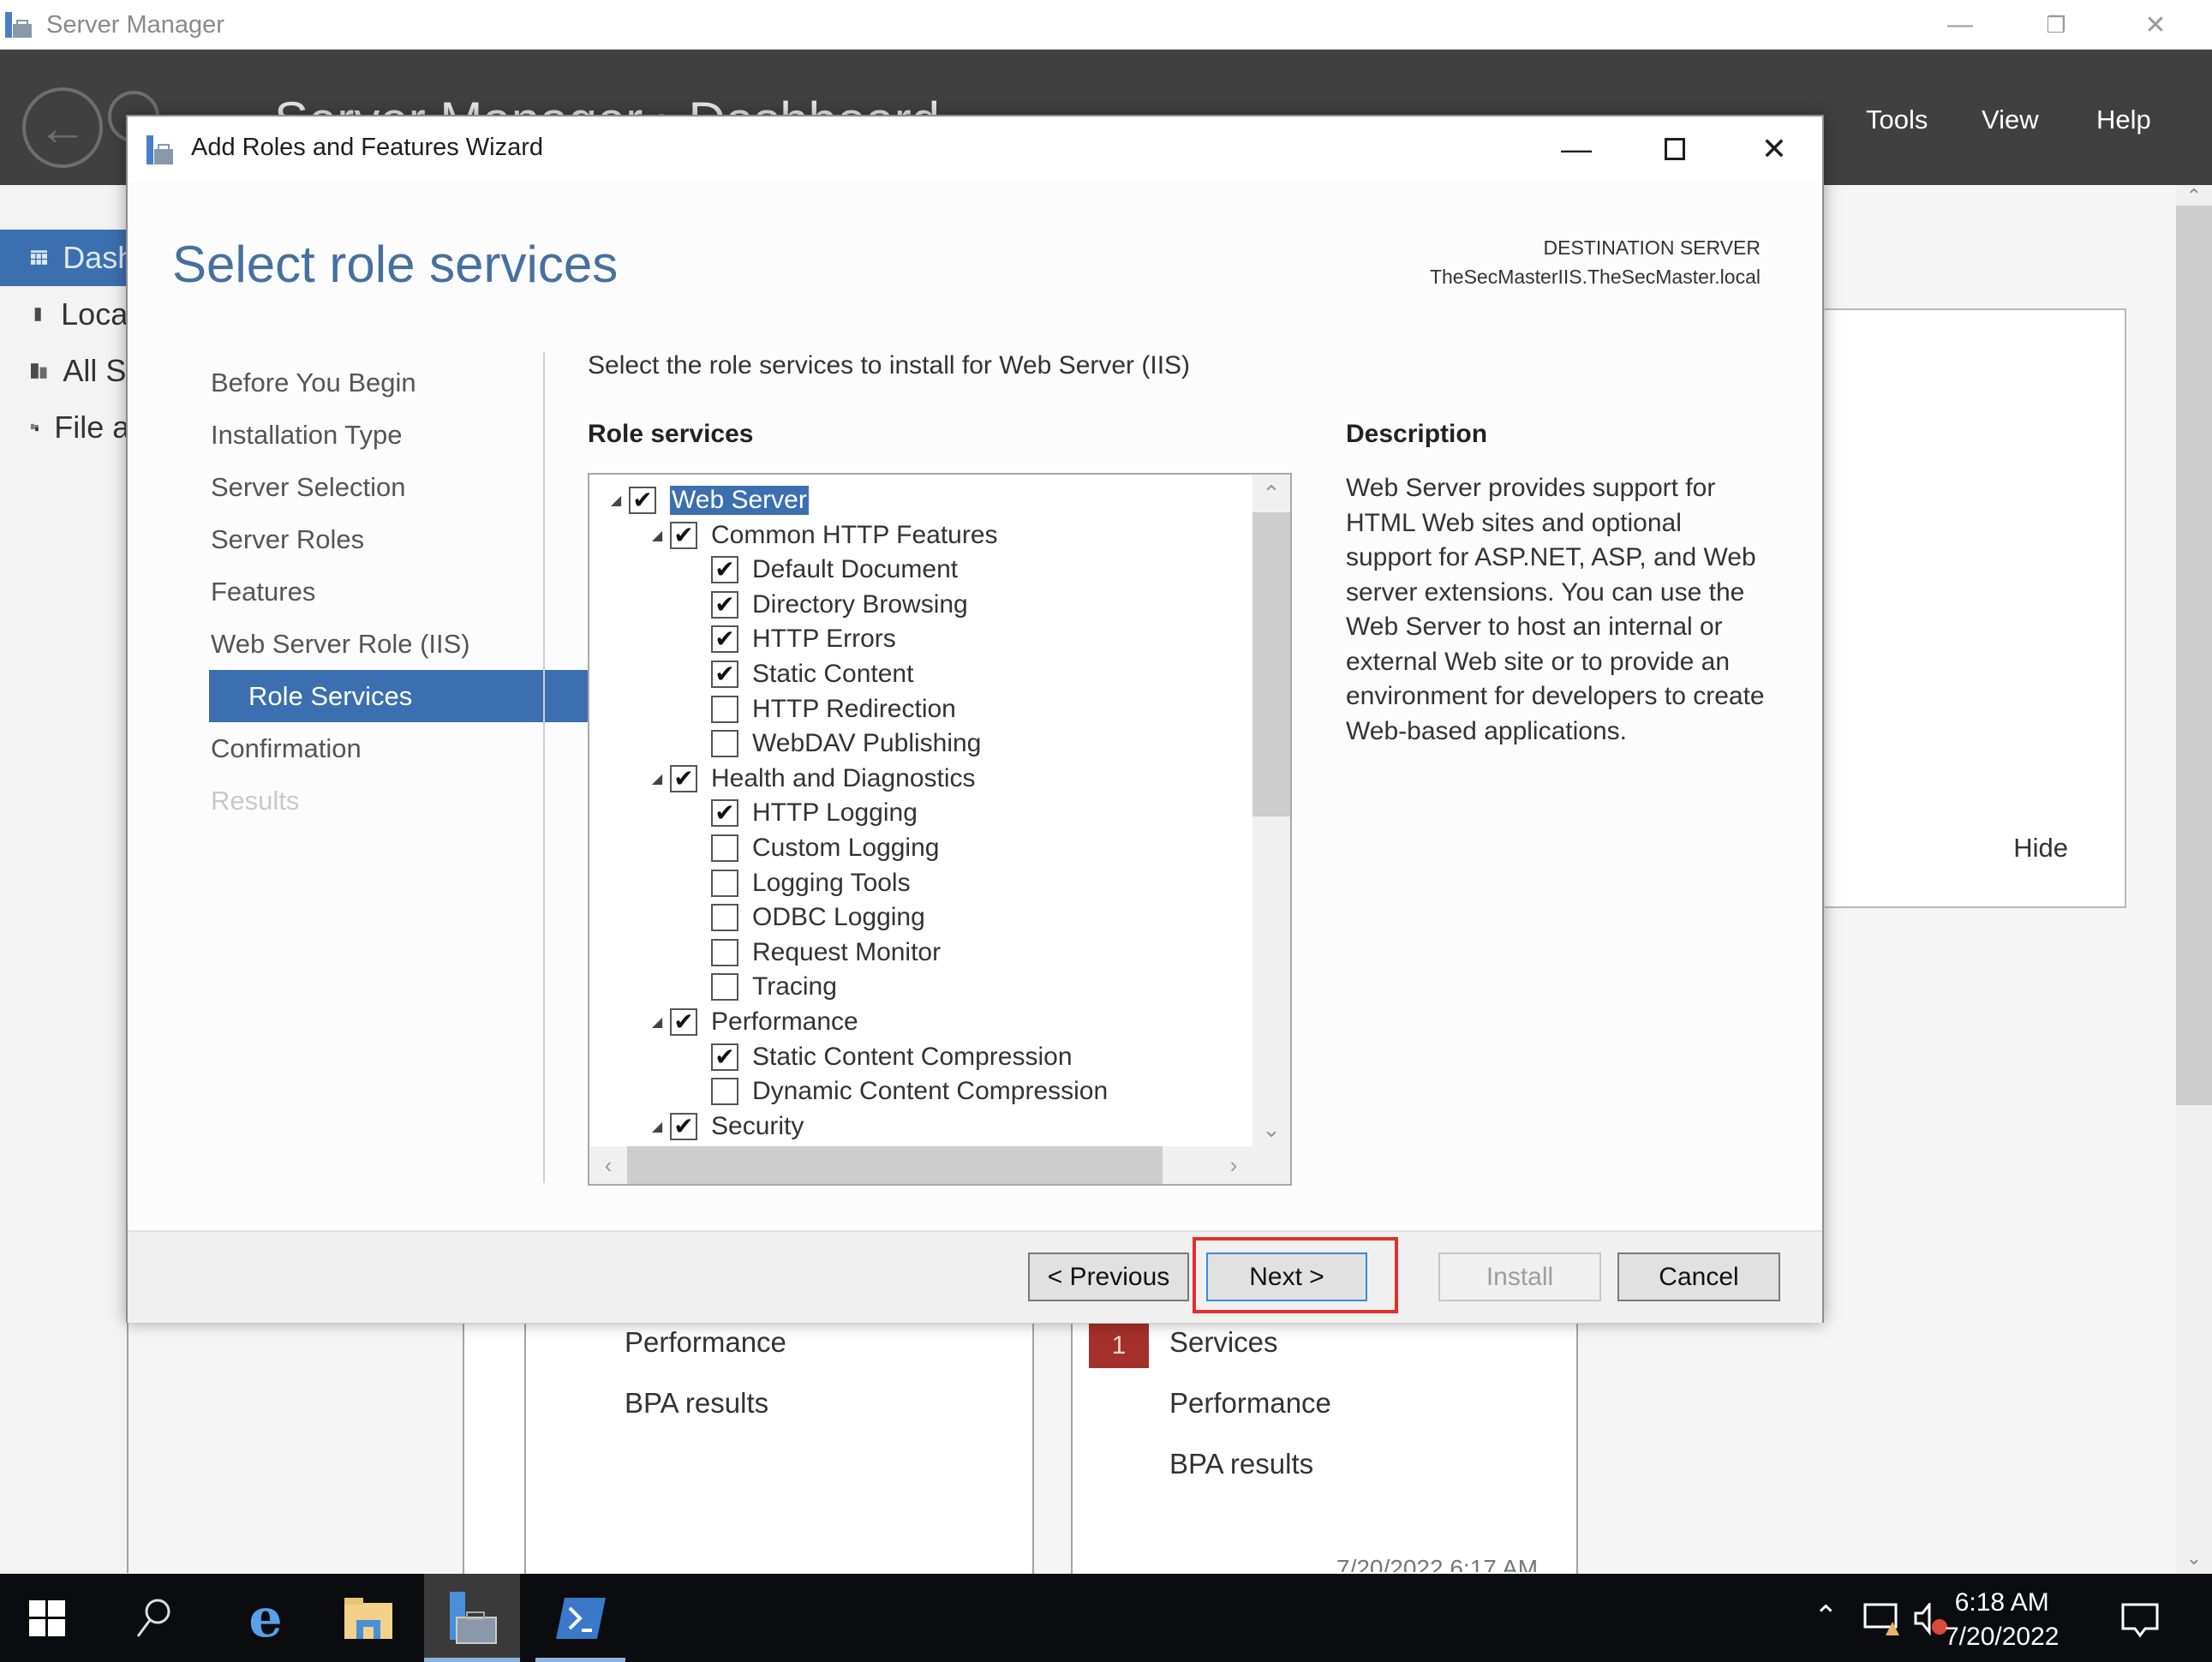 This screenshot has width=2212, height=1662. Describe the element at coordinates (879, 1057) in the screenshot. I see `tree-item: ✔ Static Content Compression` at that location.